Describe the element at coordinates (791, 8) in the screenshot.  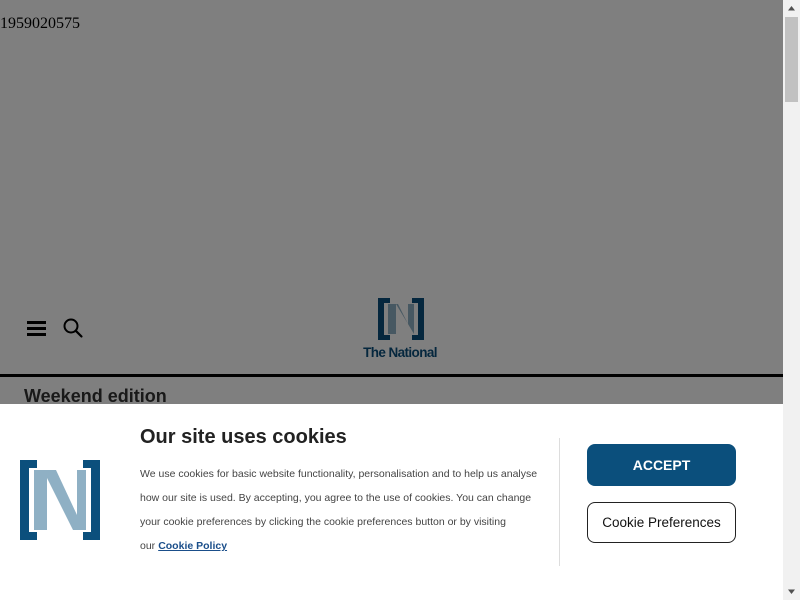
I see `arrow-up-icon` at that location.